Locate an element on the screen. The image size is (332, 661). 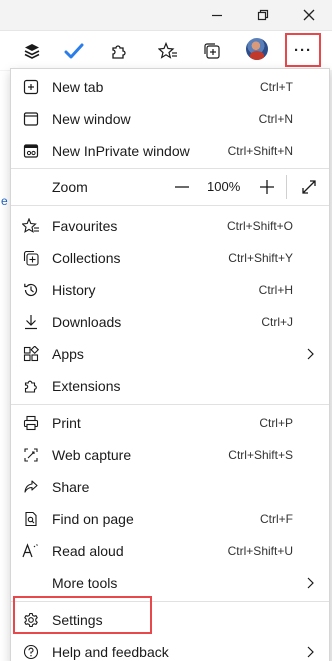
menu-item-apps: Apps is located at coordinates (170, 354).